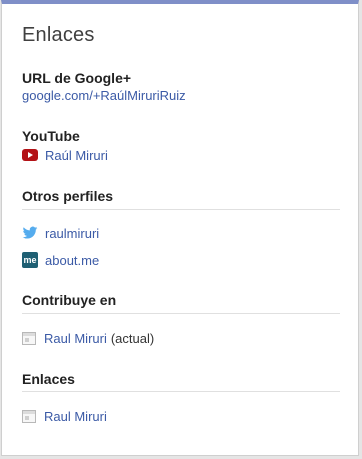  What do you see at coordinates (51, 136) in the screenshot?
I see `youtube-heading: YouTube` at bounding box center [51, 136].